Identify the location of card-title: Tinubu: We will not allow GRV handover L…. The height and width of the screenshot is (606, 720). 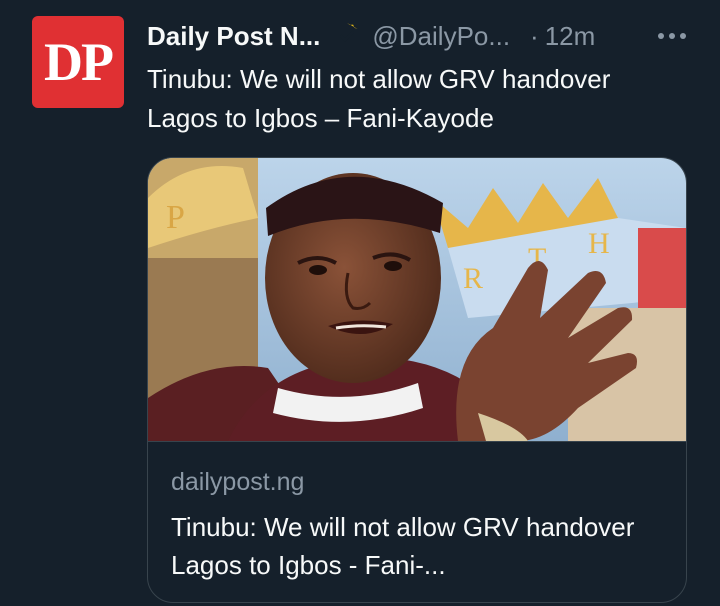
(421, 546).